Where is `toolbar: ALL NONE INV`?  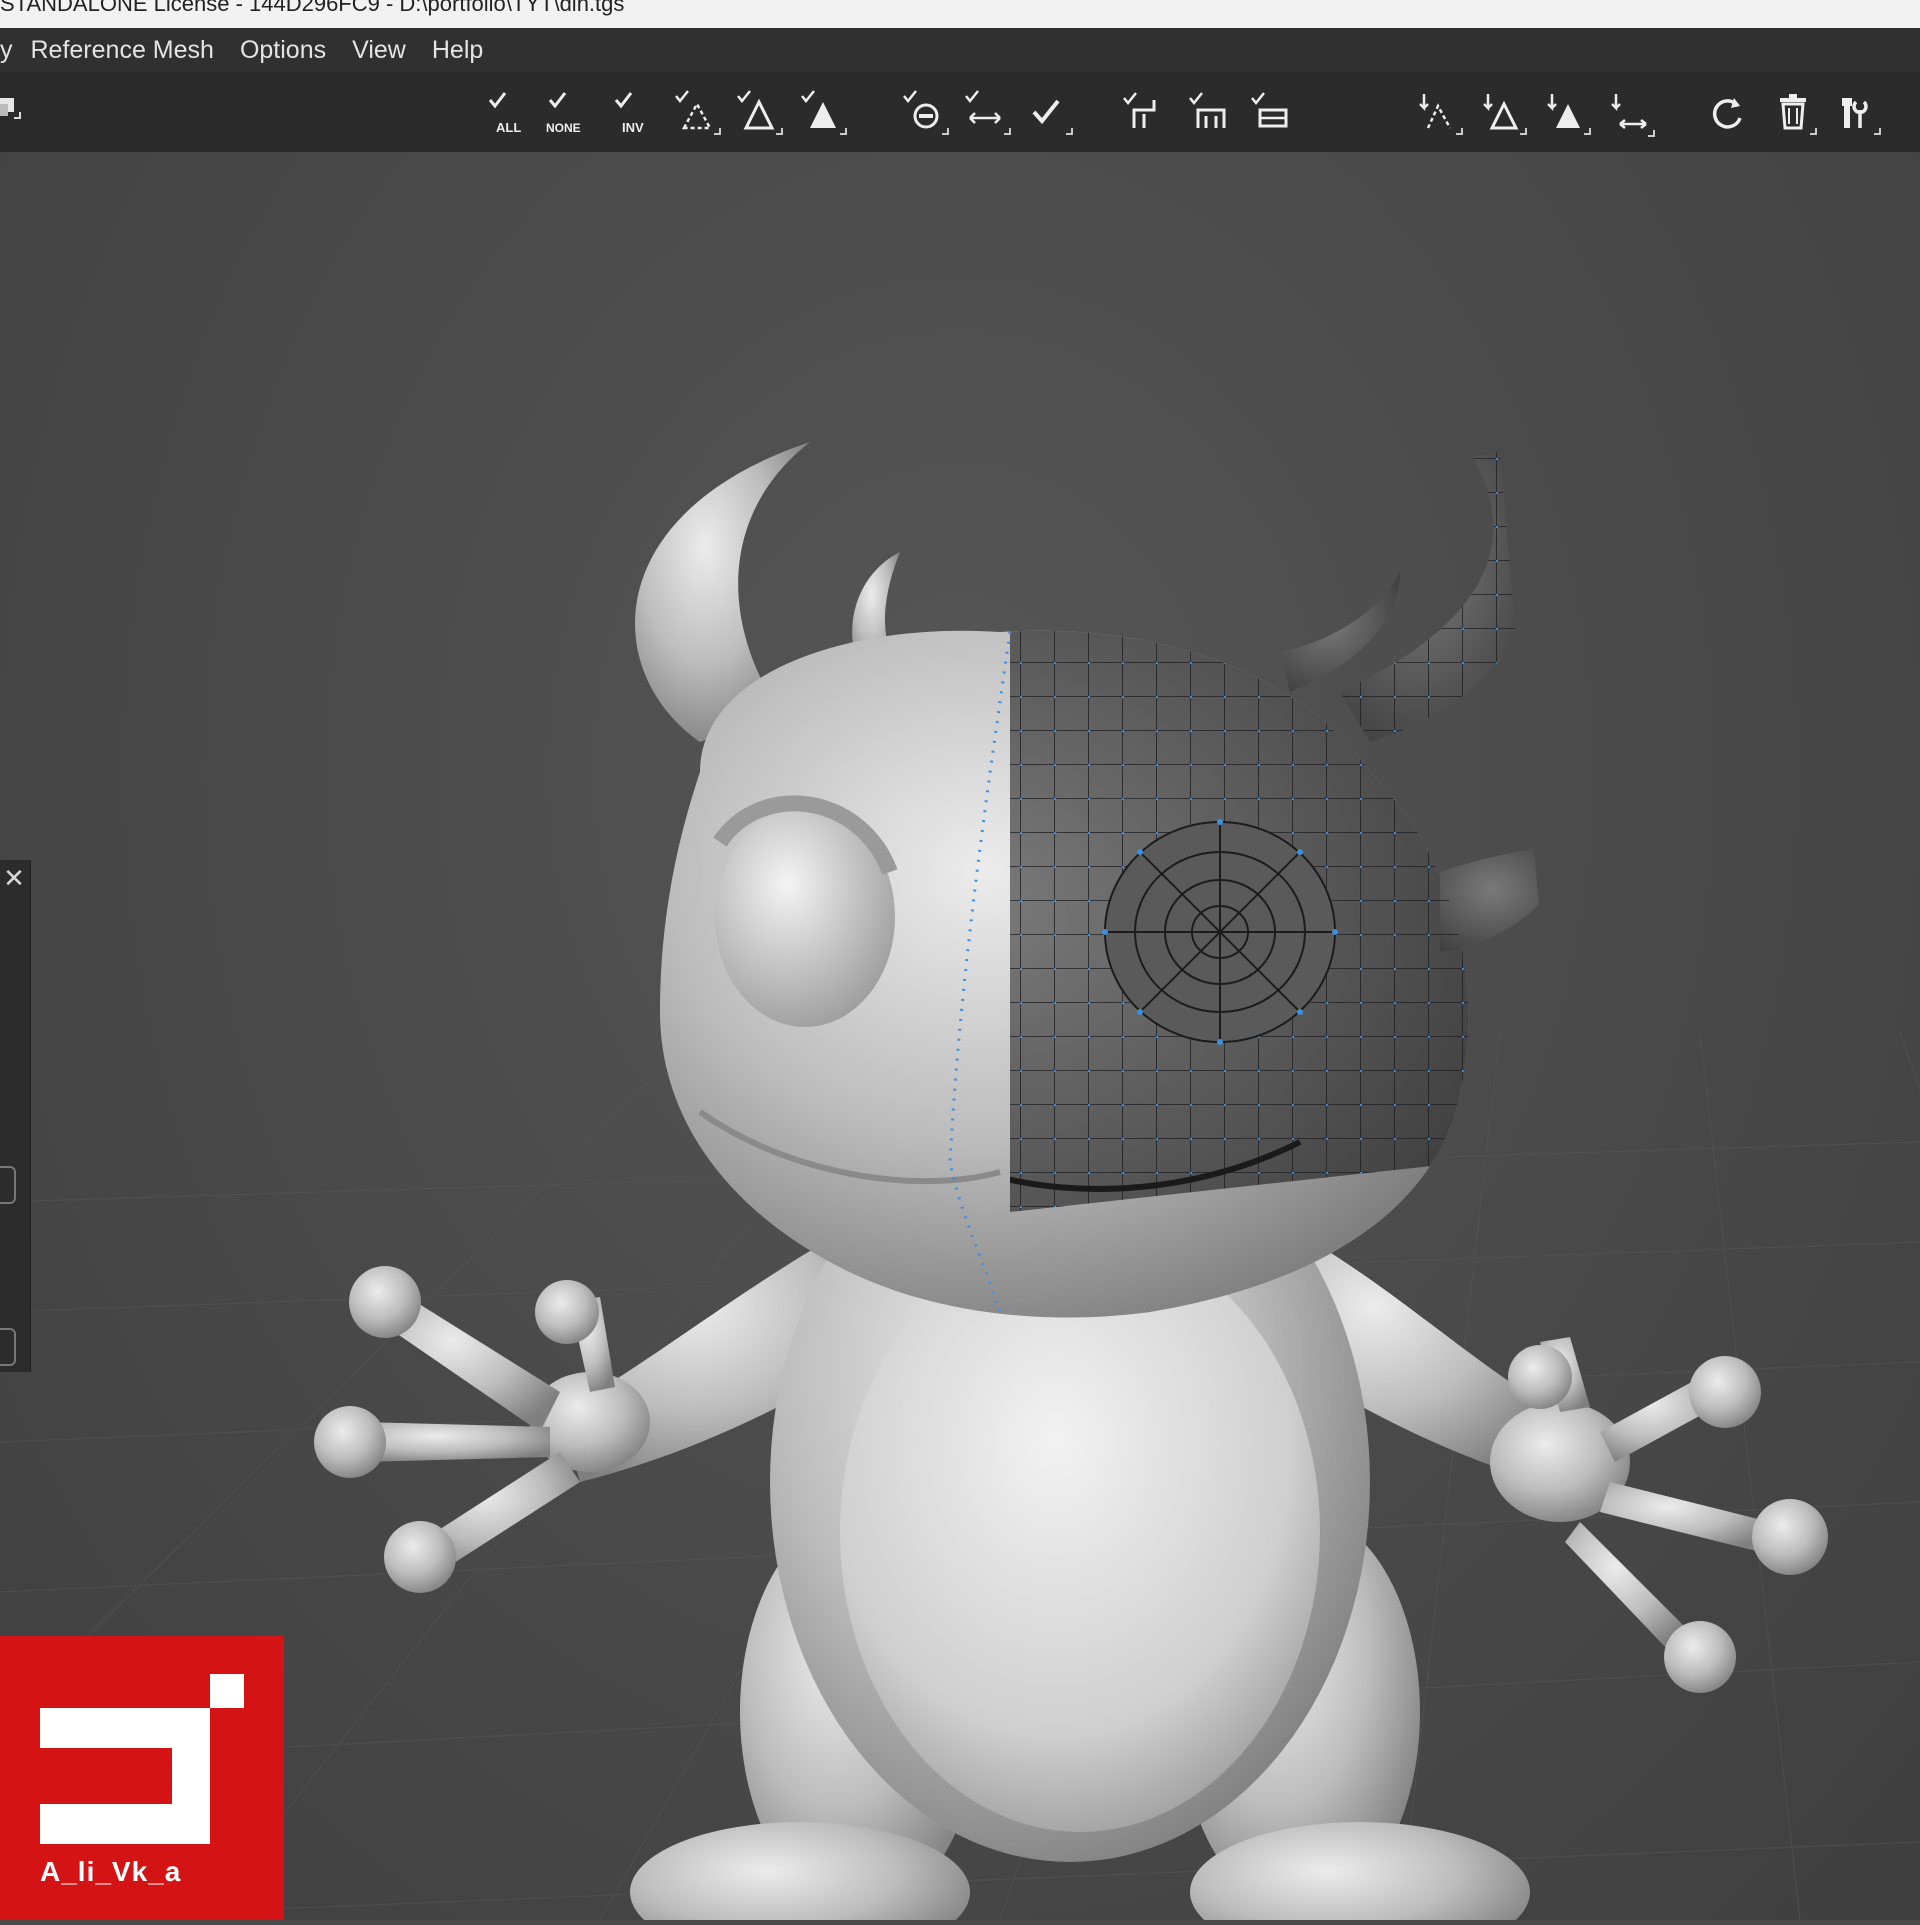
toolbar: ALL NONE INV is located at coordinates (960, 112).